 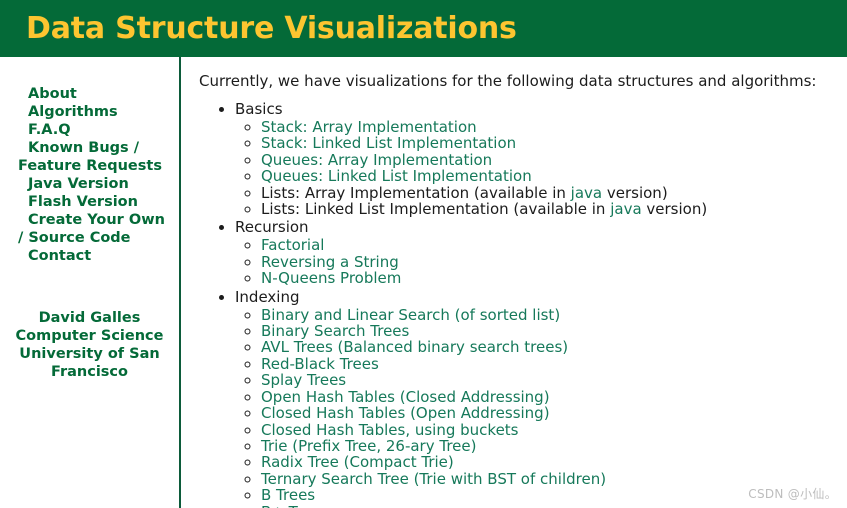 I want to click on sidebar-item-create-your-own-source-code: Create Your Own / Source Code, so click(x=95, y=229).